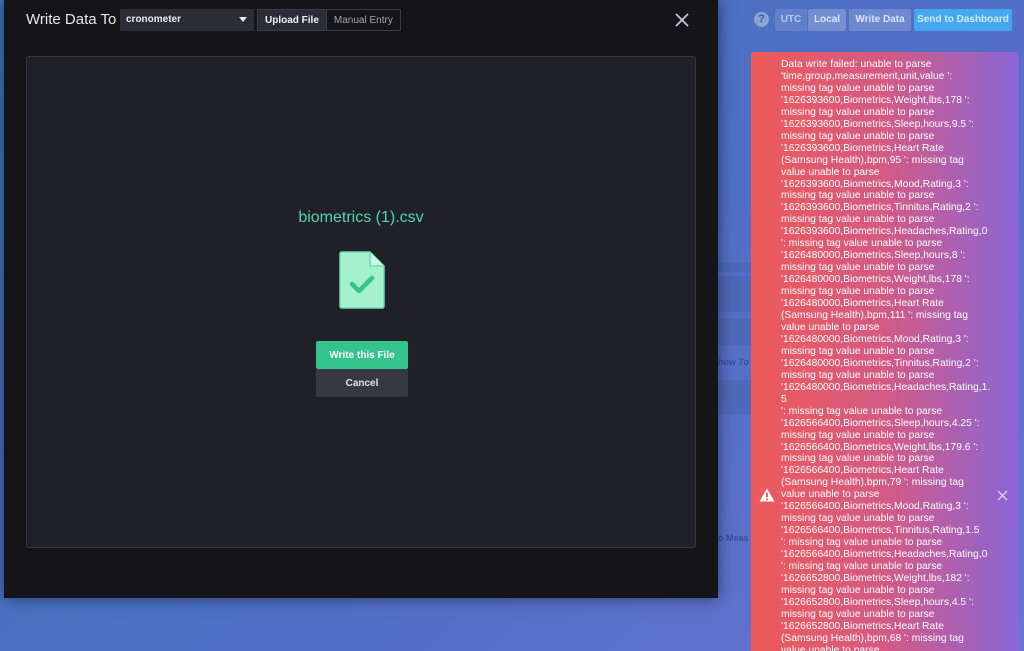  I want to click on file-check-icon, so click(362, 280).